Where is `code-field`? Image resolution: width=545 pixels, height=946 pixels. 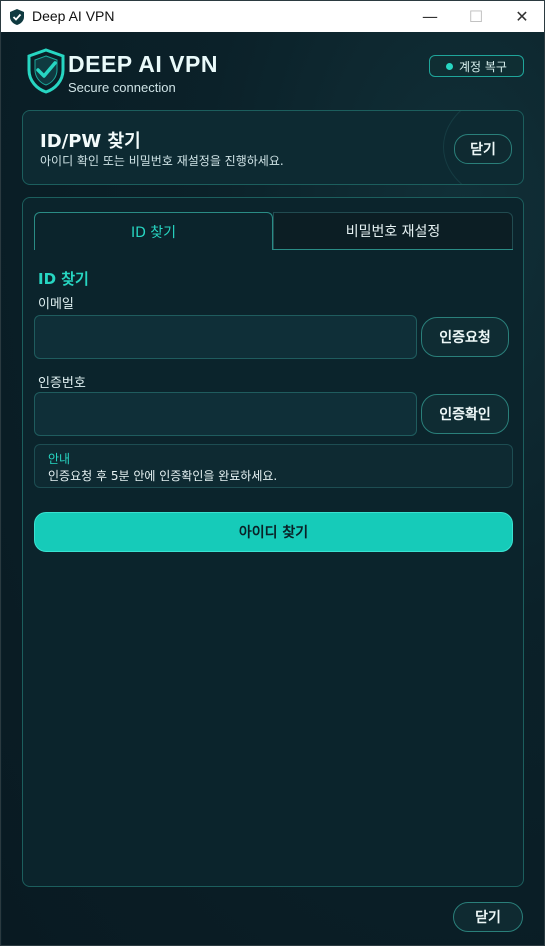 code-field is located at coordinates (225, 414).